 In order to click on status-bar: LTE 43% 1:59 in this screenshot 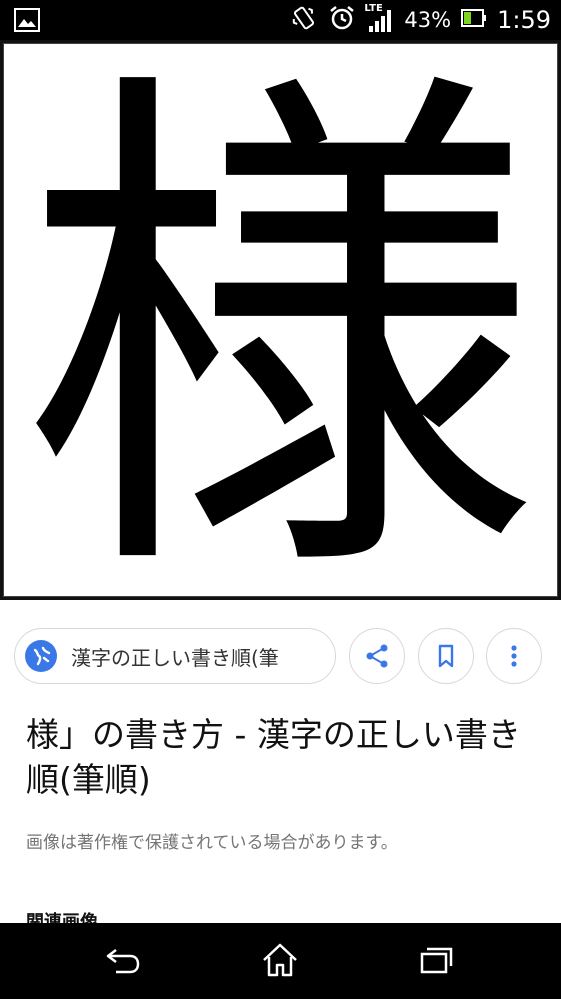, I will do `click(280, 20)`.